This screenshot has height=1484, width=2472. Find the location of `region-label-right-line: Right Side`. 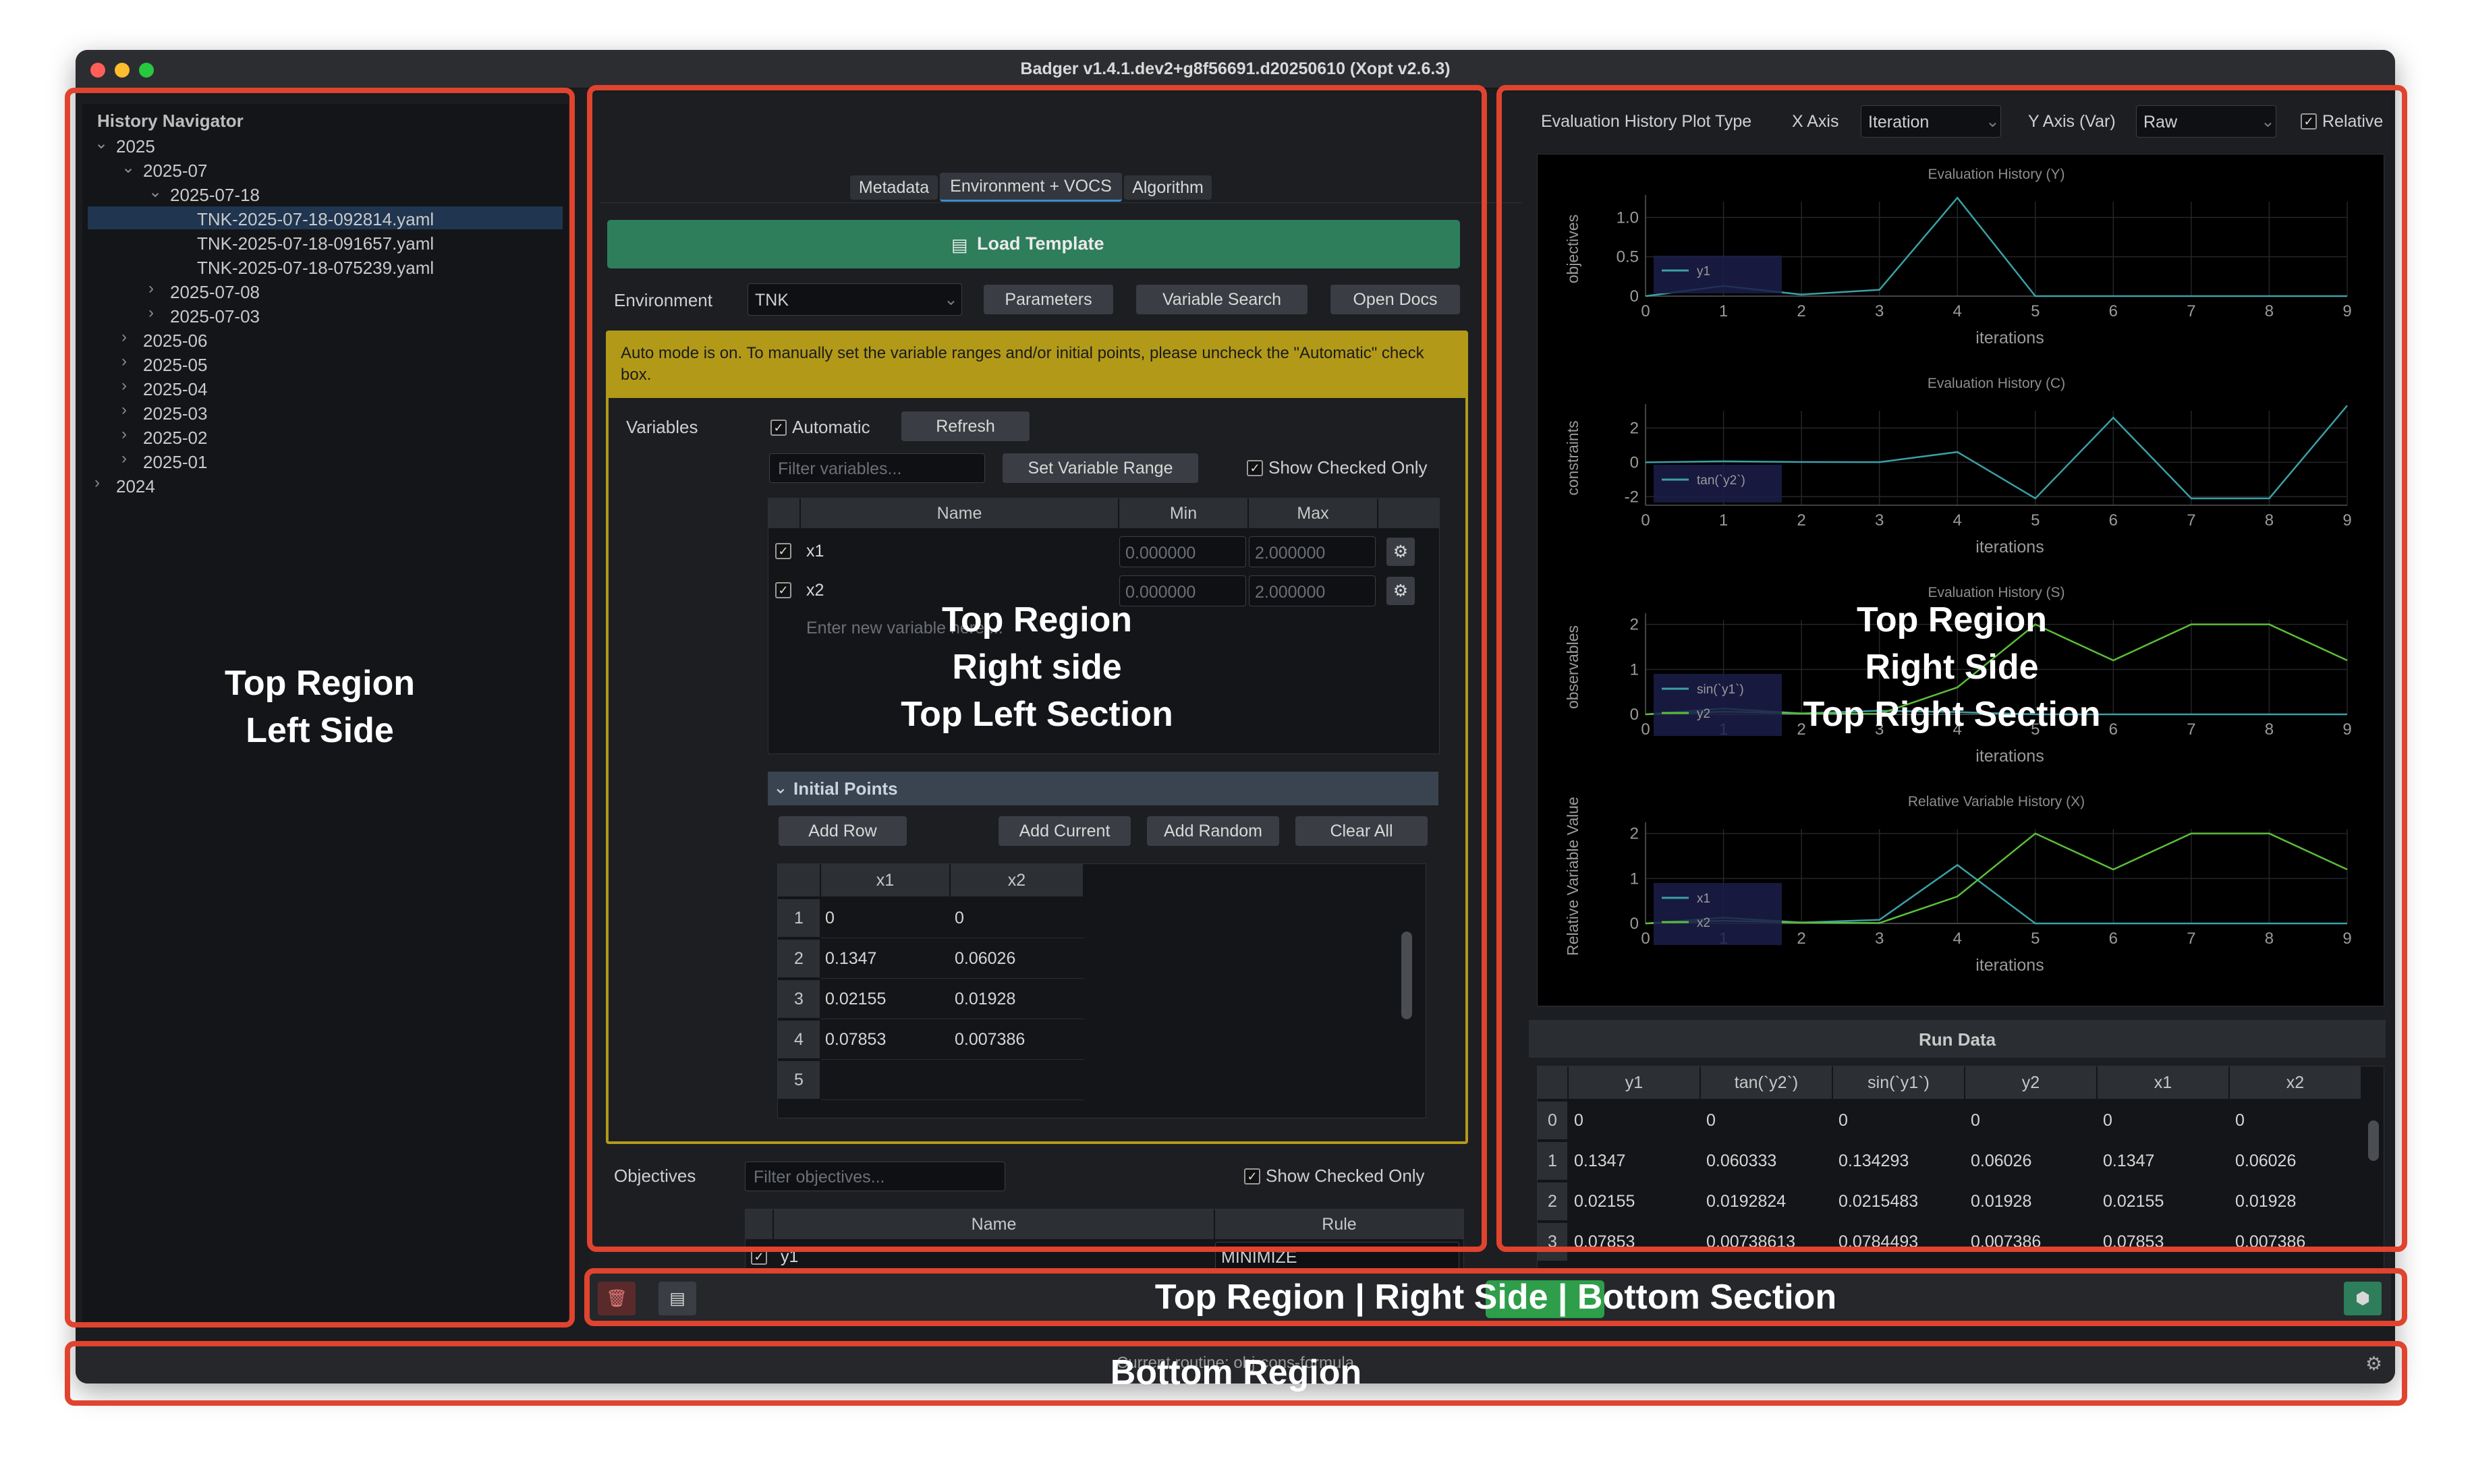

region-label-right-line: Right Side is located at coordinates (1952, 667).